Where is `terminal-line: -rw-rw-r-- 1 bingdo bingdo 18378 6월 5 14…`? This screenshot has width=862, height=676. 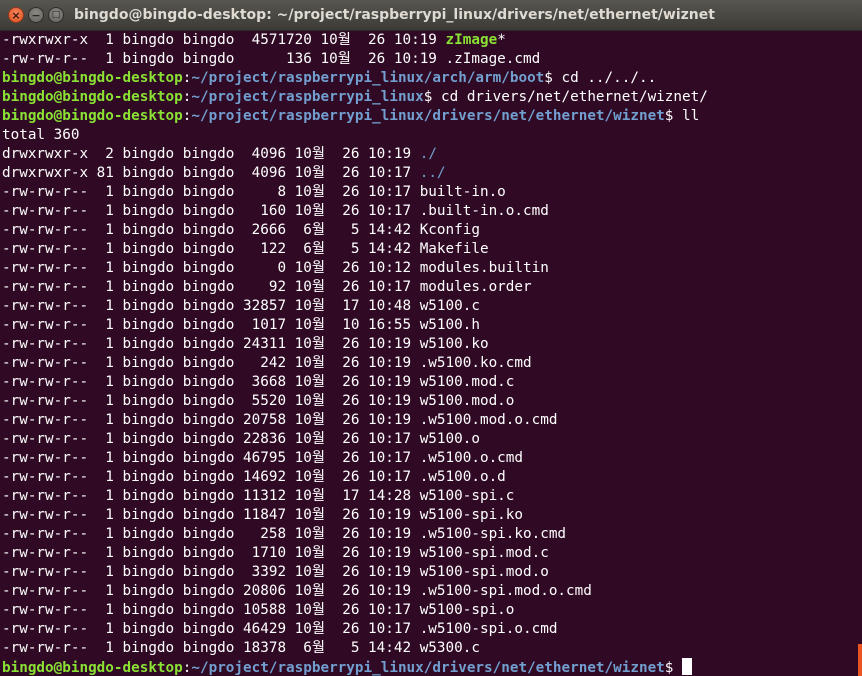
terminal-line: -rw-rw-r-- 1 bingdo bingdo 18378 6월 5 14… is located at coordinates (432, 648).